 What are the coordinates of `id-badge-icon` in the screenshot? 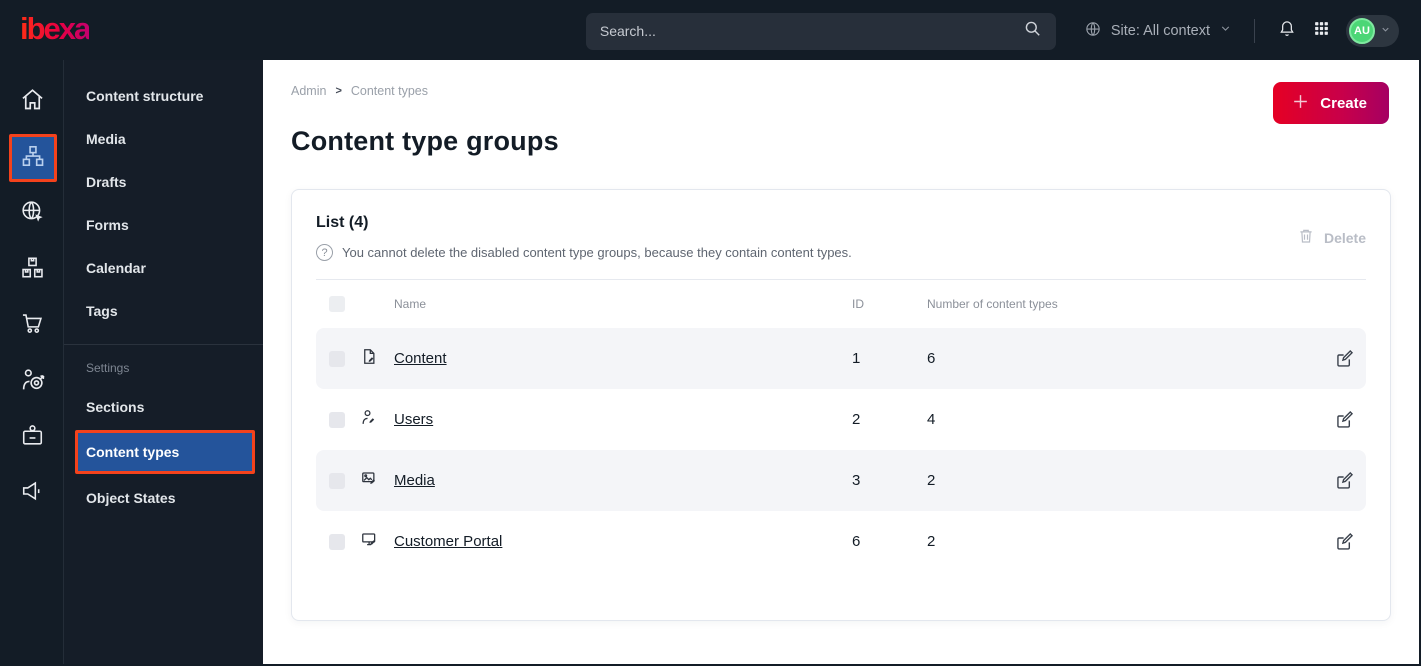 It's located at (32, 438).